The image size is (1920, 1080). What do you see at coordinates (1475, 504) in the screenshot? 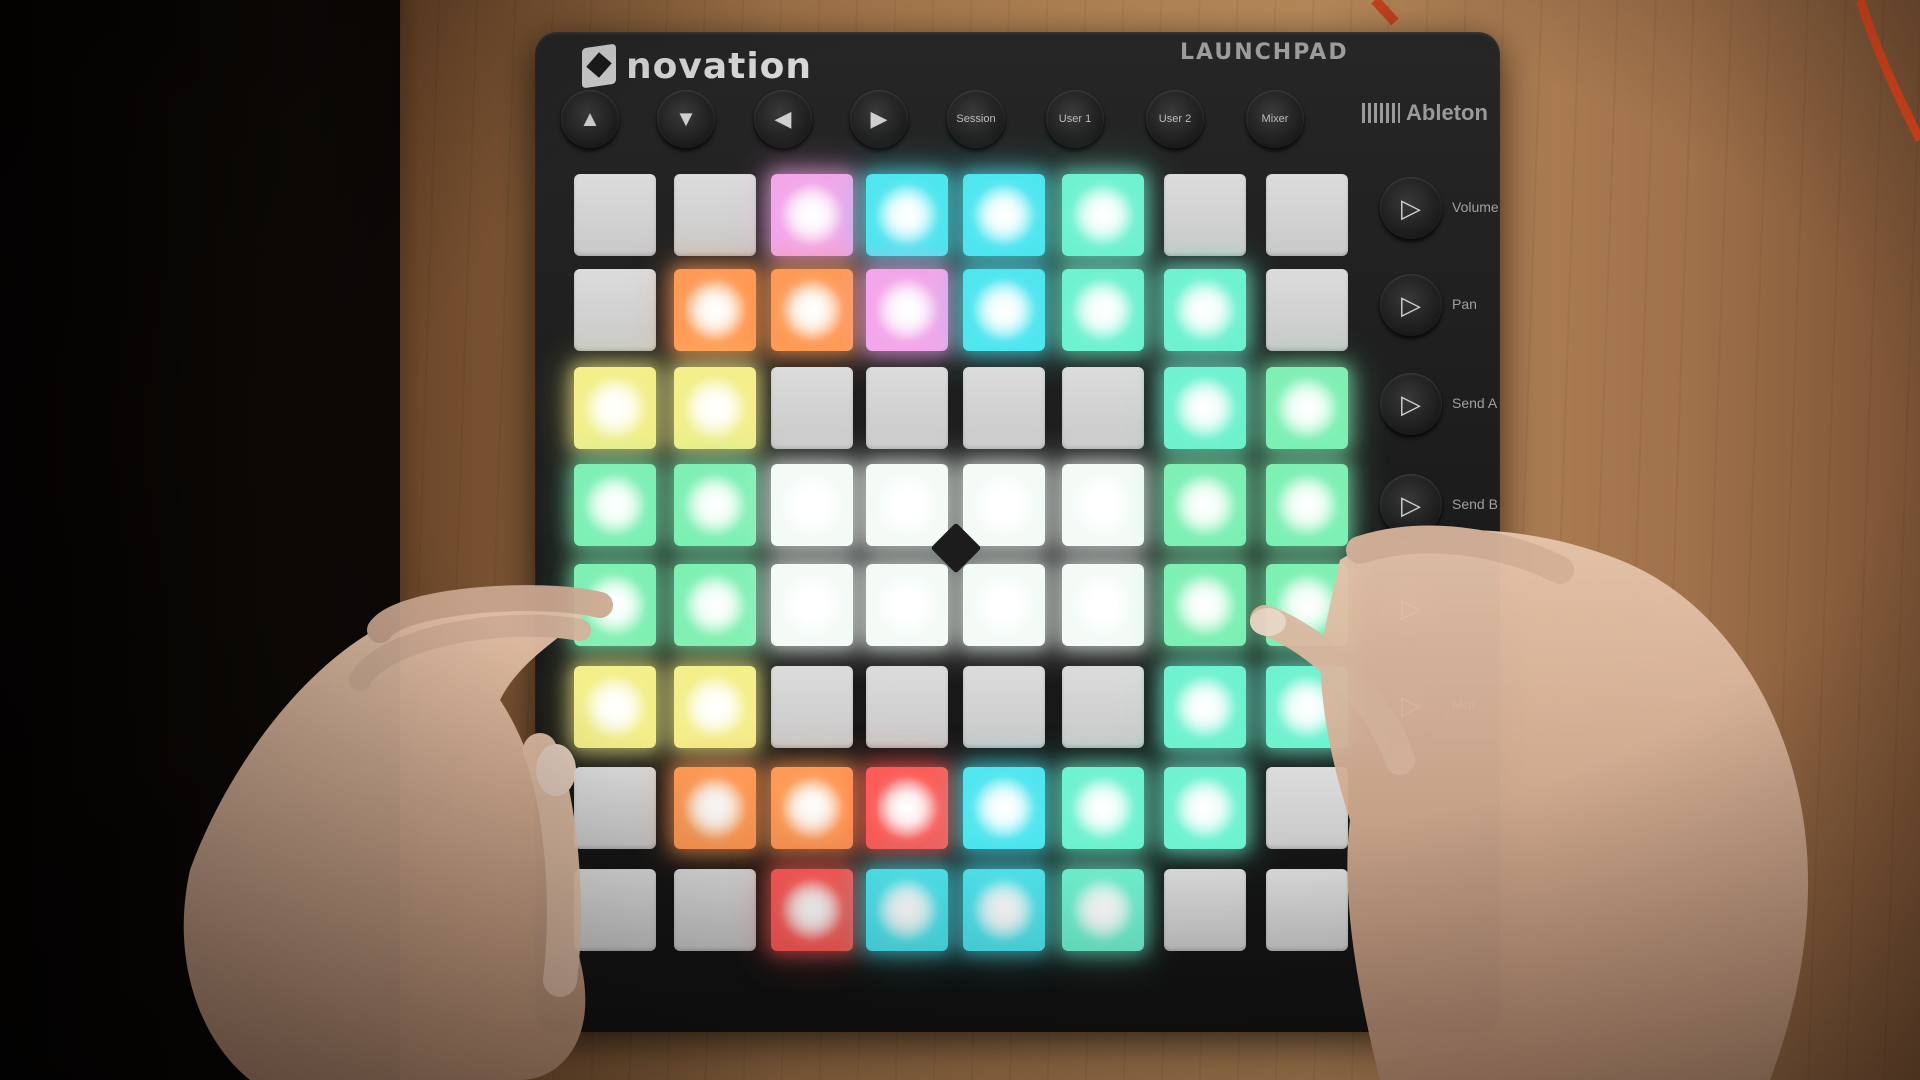
I see `scene-button-label: Send B` at bounding box center [1475, 504].